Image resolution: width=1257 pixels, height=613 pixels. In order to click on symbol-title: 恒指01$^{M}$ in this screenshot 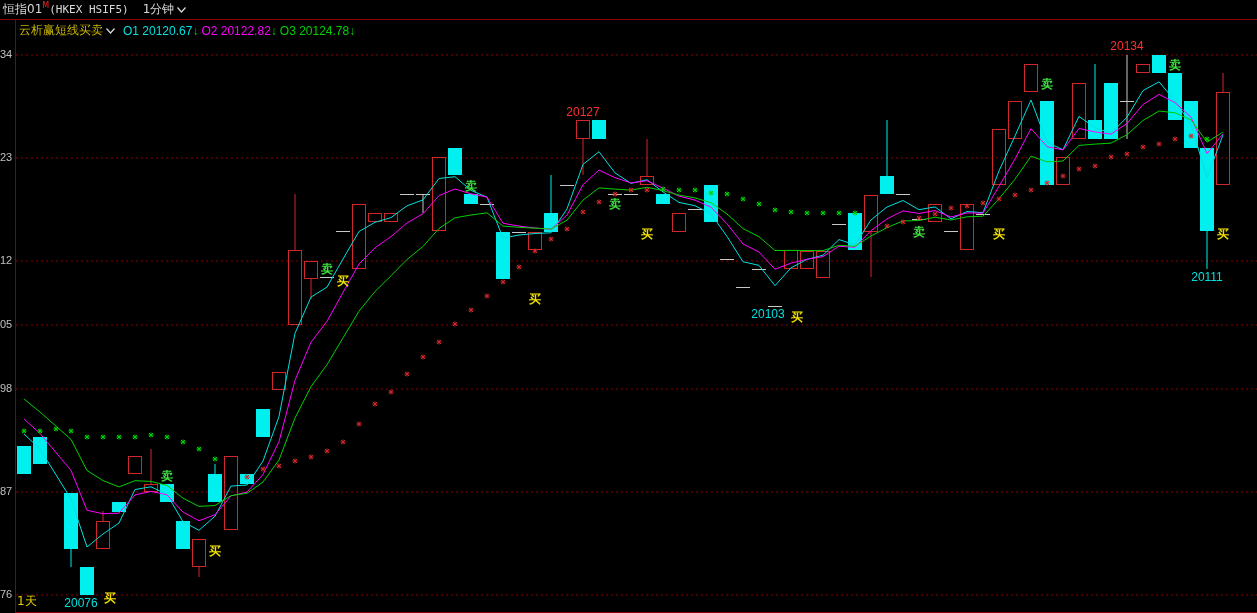, I will do `click(26, 9)`.